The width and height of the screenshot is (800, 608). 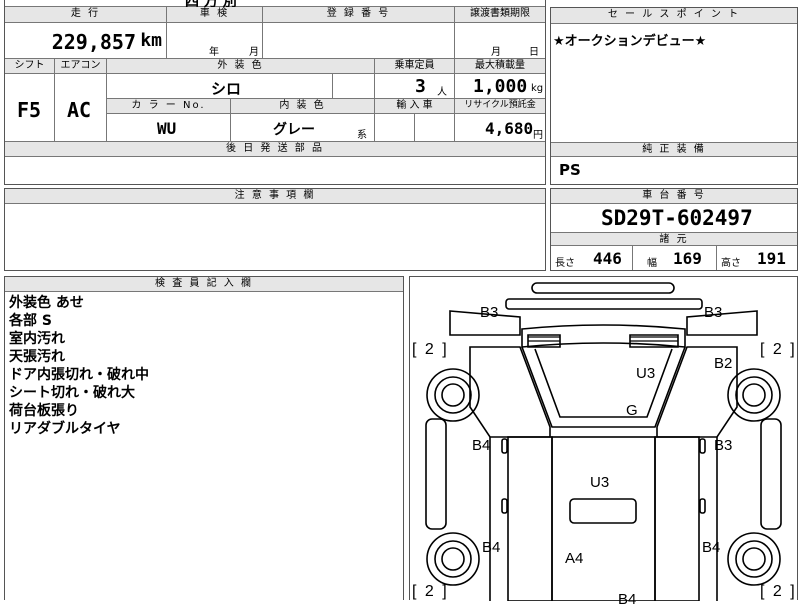 What do you see at coordinates (537, 88) in the screenshot?
I see `maxload-unit: kg` at bounding box center [537, 88].